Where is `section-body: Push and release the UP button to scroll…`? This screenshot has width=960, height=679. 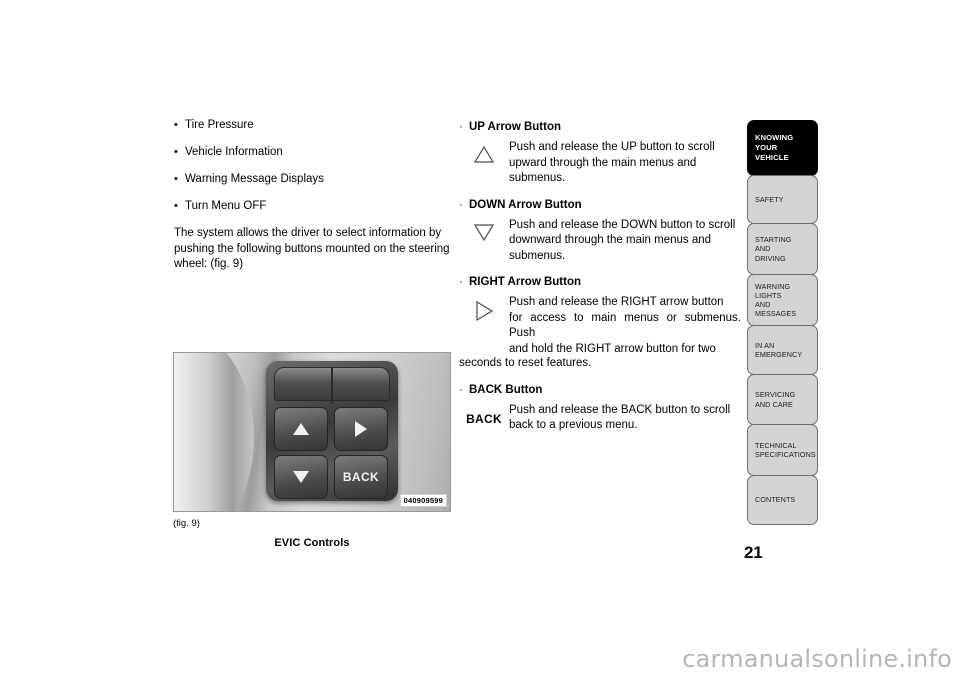
section-body: Push and release the UP button to scroll… is located at coordinates (600, 163).